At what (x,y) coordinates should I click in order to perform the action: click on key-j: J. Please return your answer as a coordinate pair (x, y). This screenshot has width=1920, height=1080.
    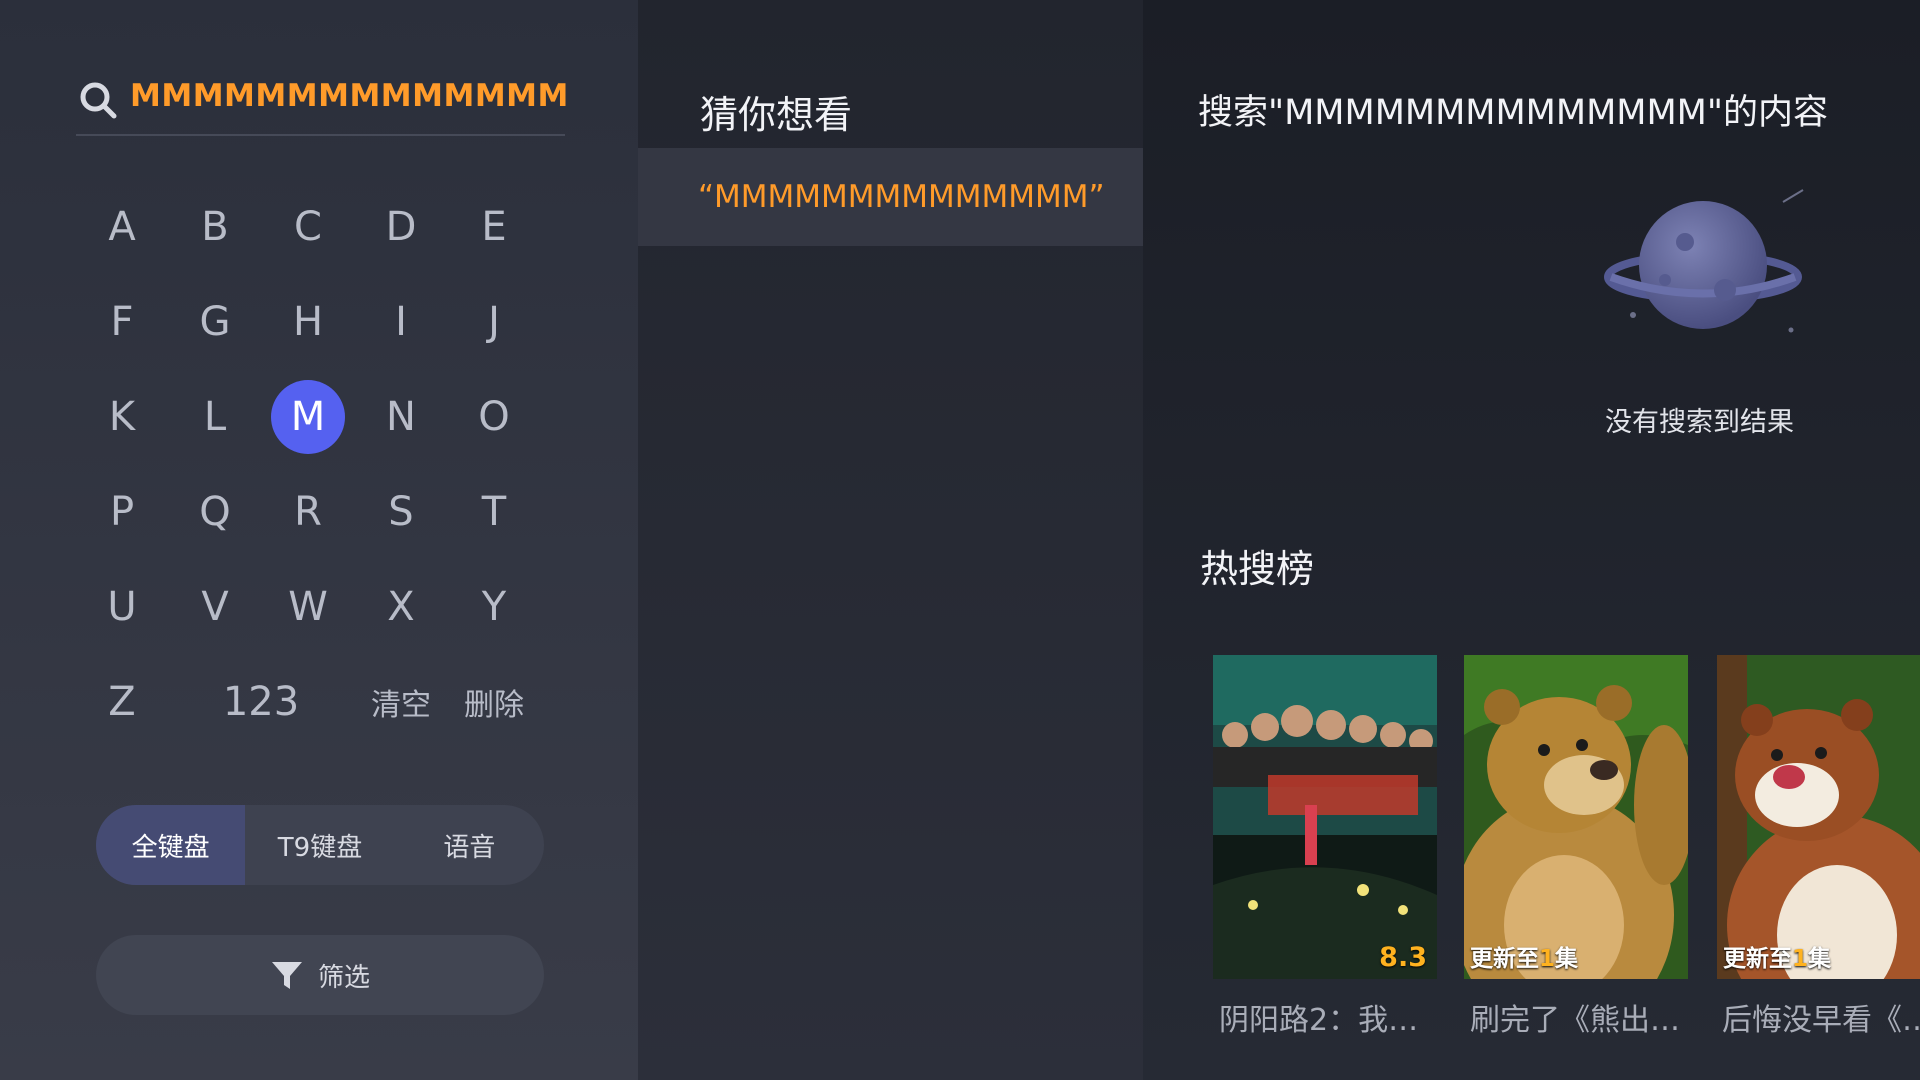
    Looking at the image, I should click on (494, 322).